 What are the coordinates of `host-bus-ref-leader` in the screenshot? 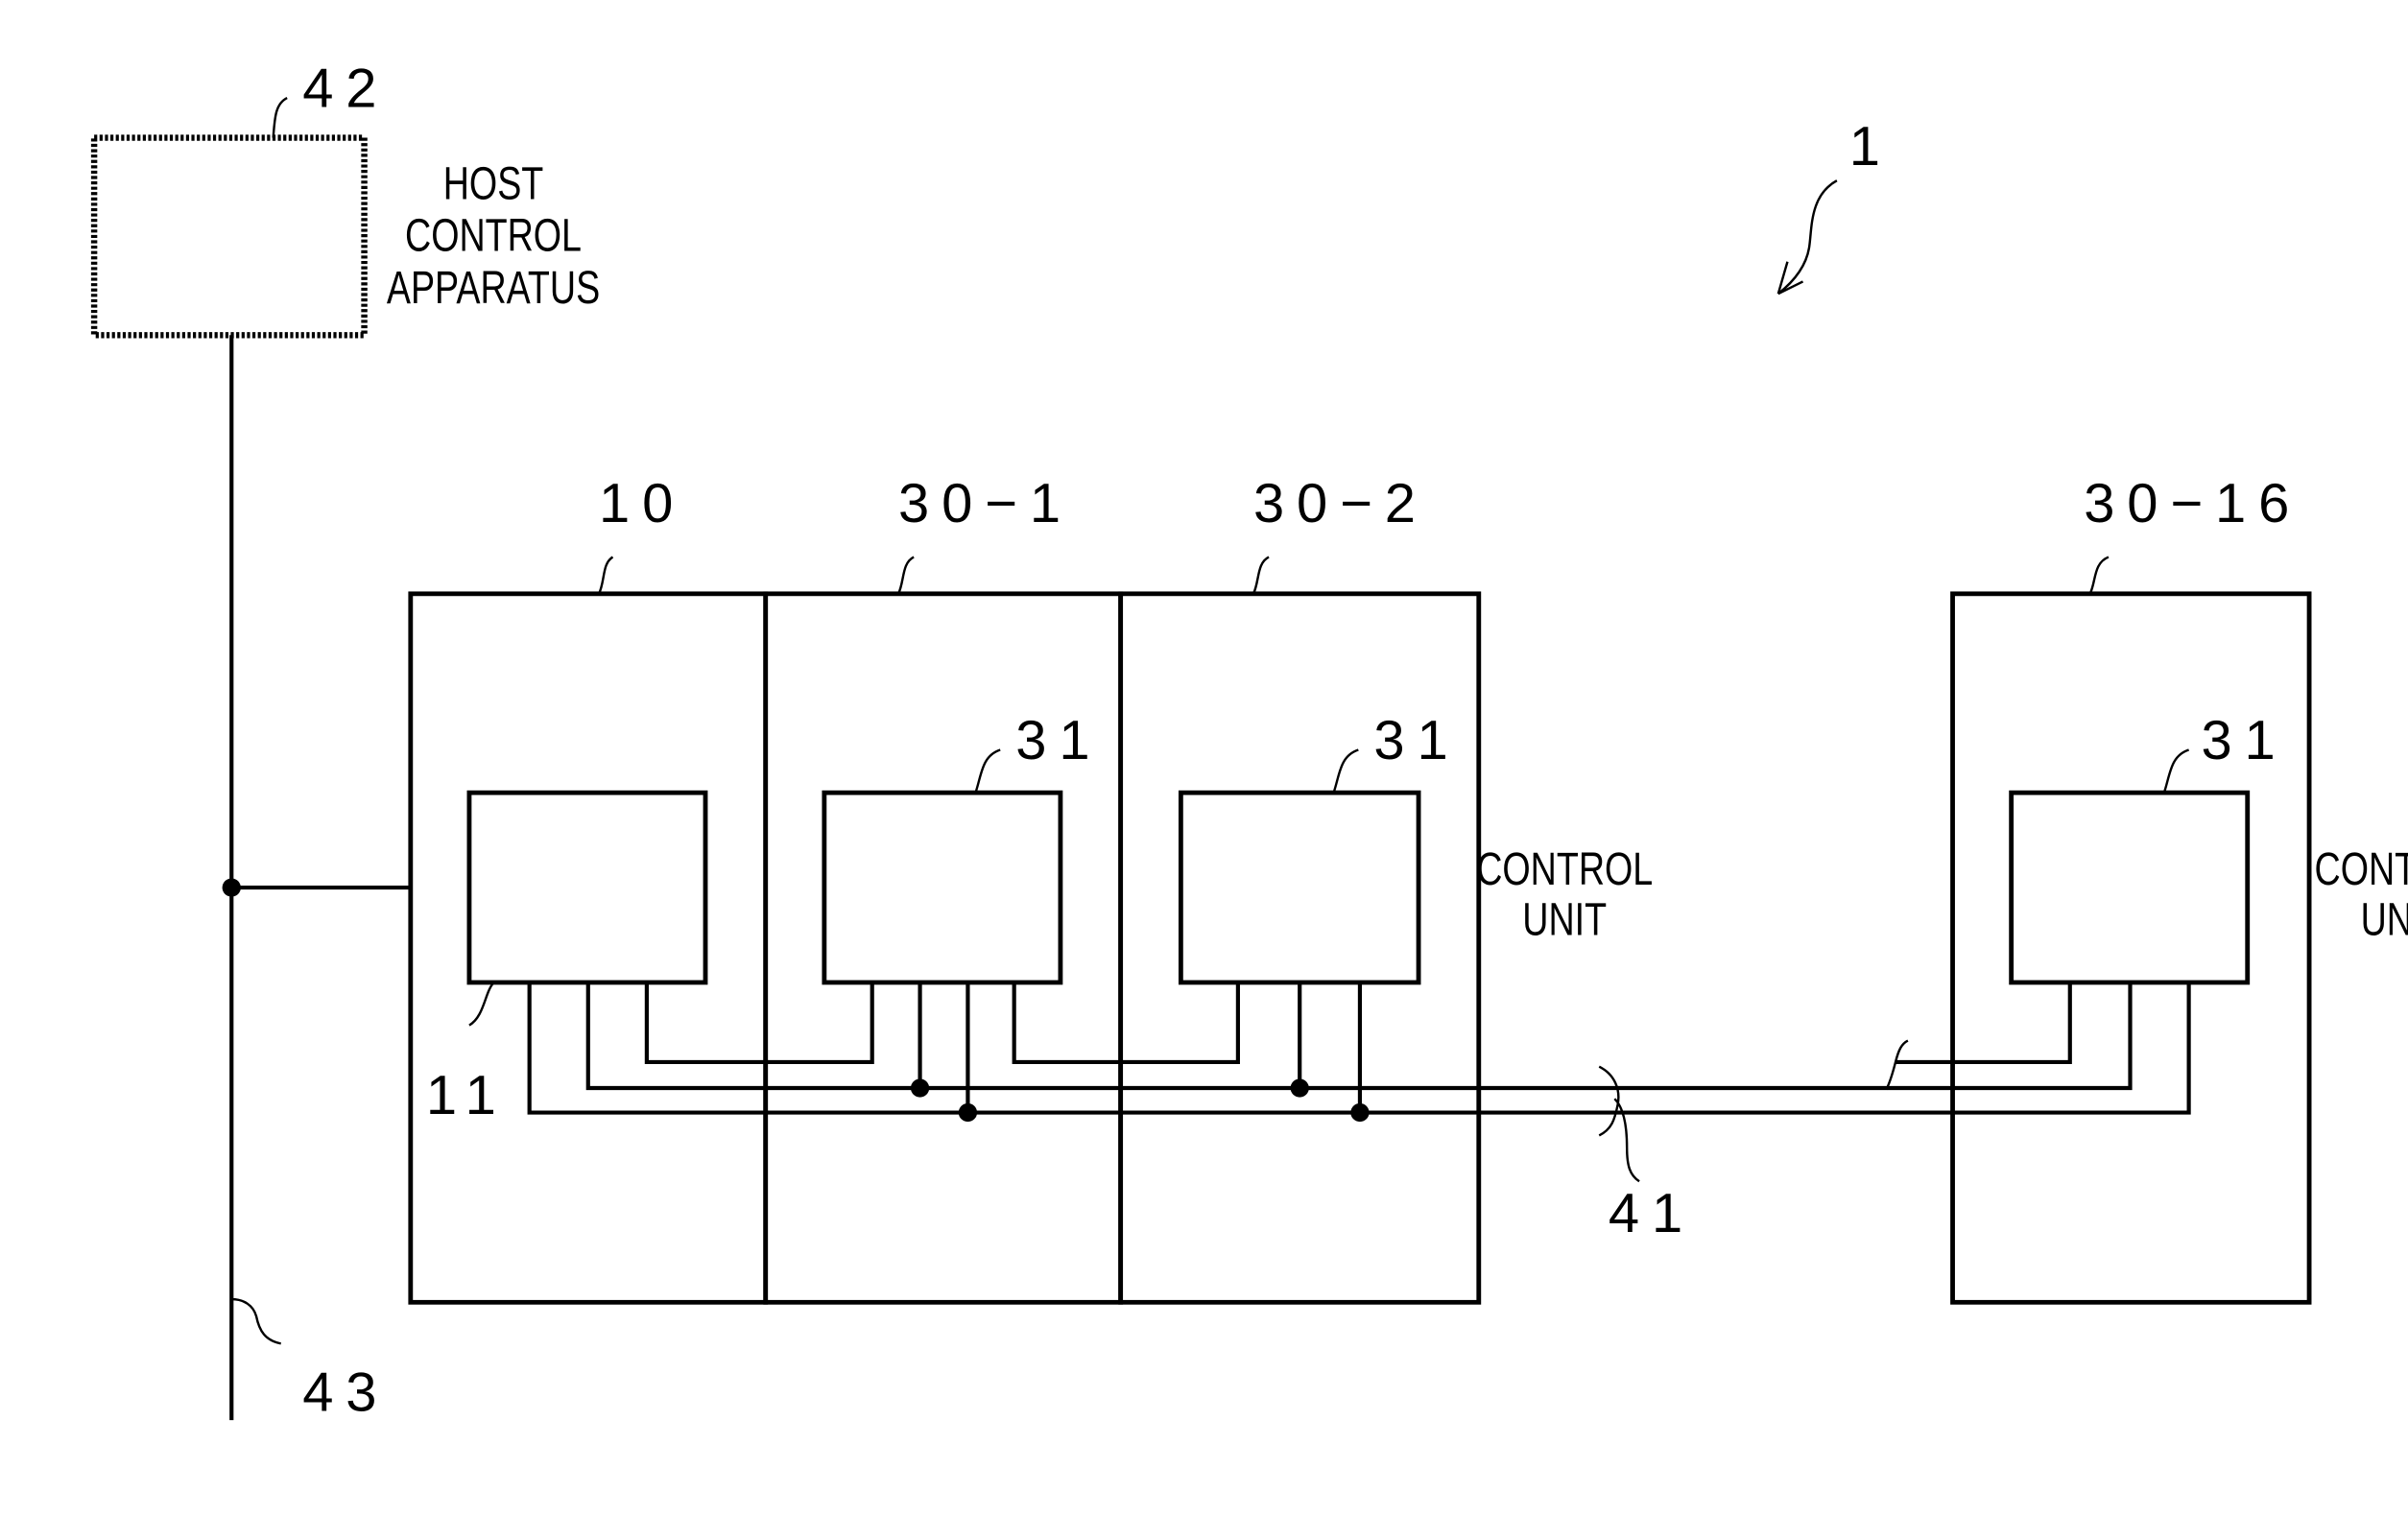 It's located at (256, 1321).